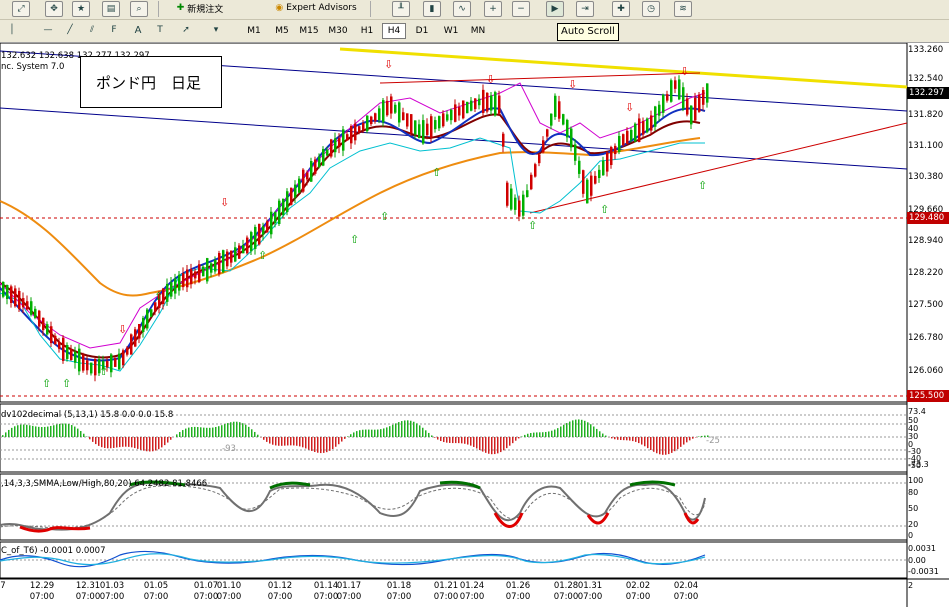 This screenshot has width=949, height=607. I want to click on period-w1: W1, so click(451, 31).